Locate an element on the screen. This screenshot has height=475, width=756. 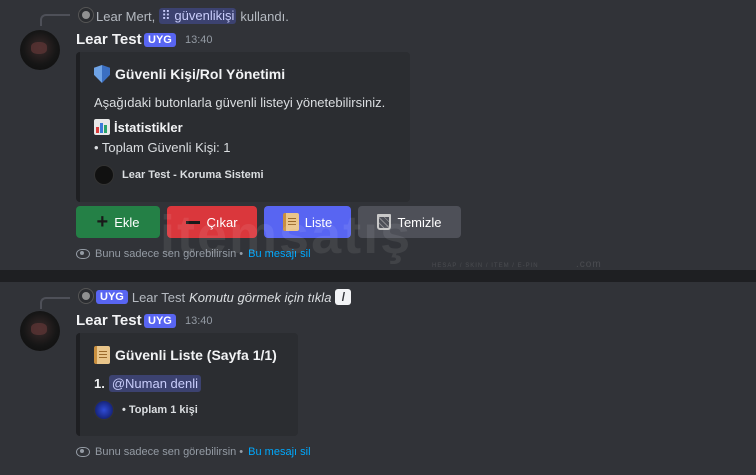
hash-icon: ⠿ is located at coordinates (166, 15).